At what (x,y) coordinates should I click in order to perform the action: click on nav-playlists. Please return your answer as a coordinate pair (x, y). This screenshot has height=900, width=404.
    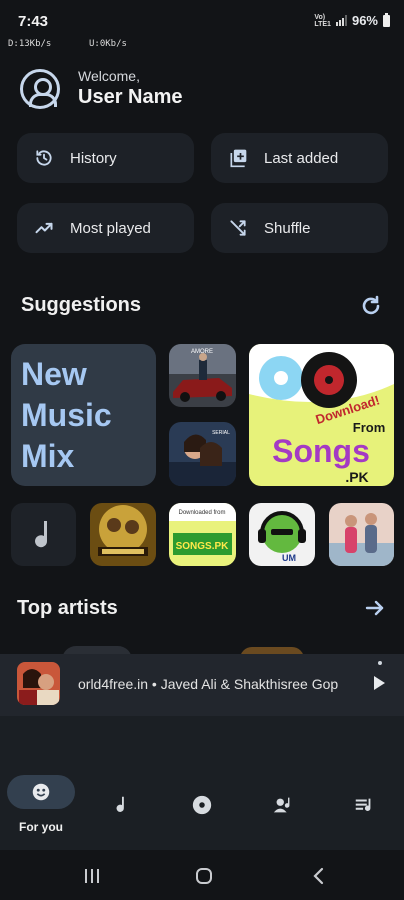
    Looking at the image, I should click on (364, 805).